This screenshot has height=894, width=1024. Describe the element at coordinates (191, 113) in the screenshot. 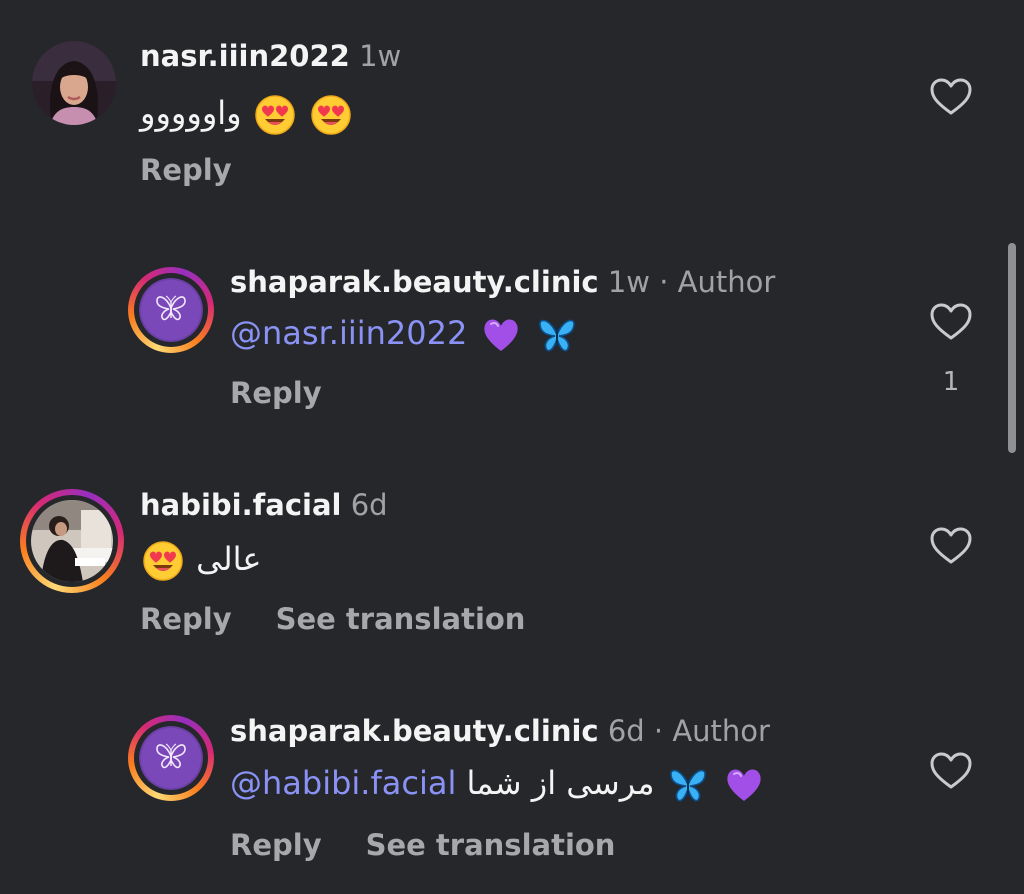

I see `comment-body: واووووو` at that location.